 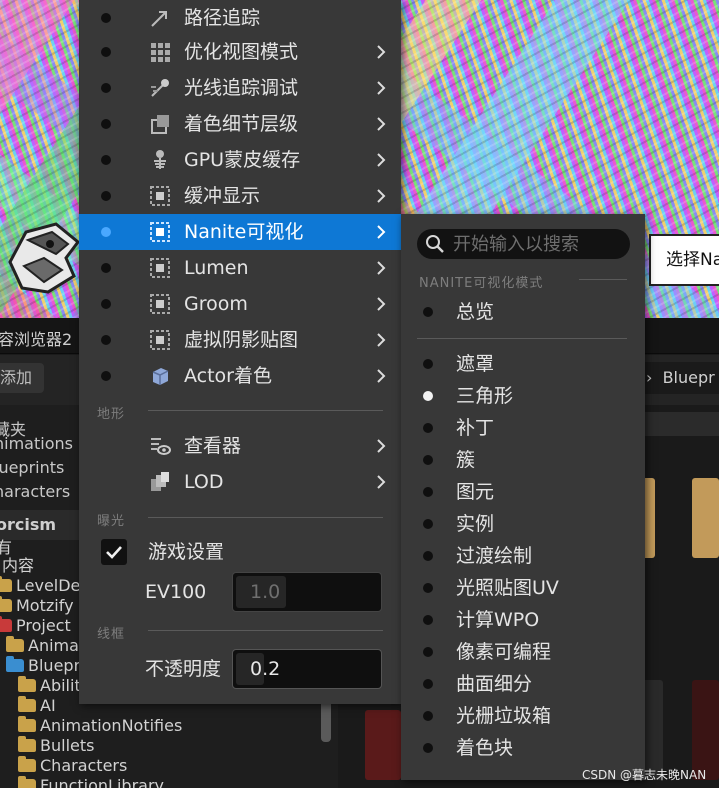 I want to click on submenu-item: 簇, so click(x=523, y=460).